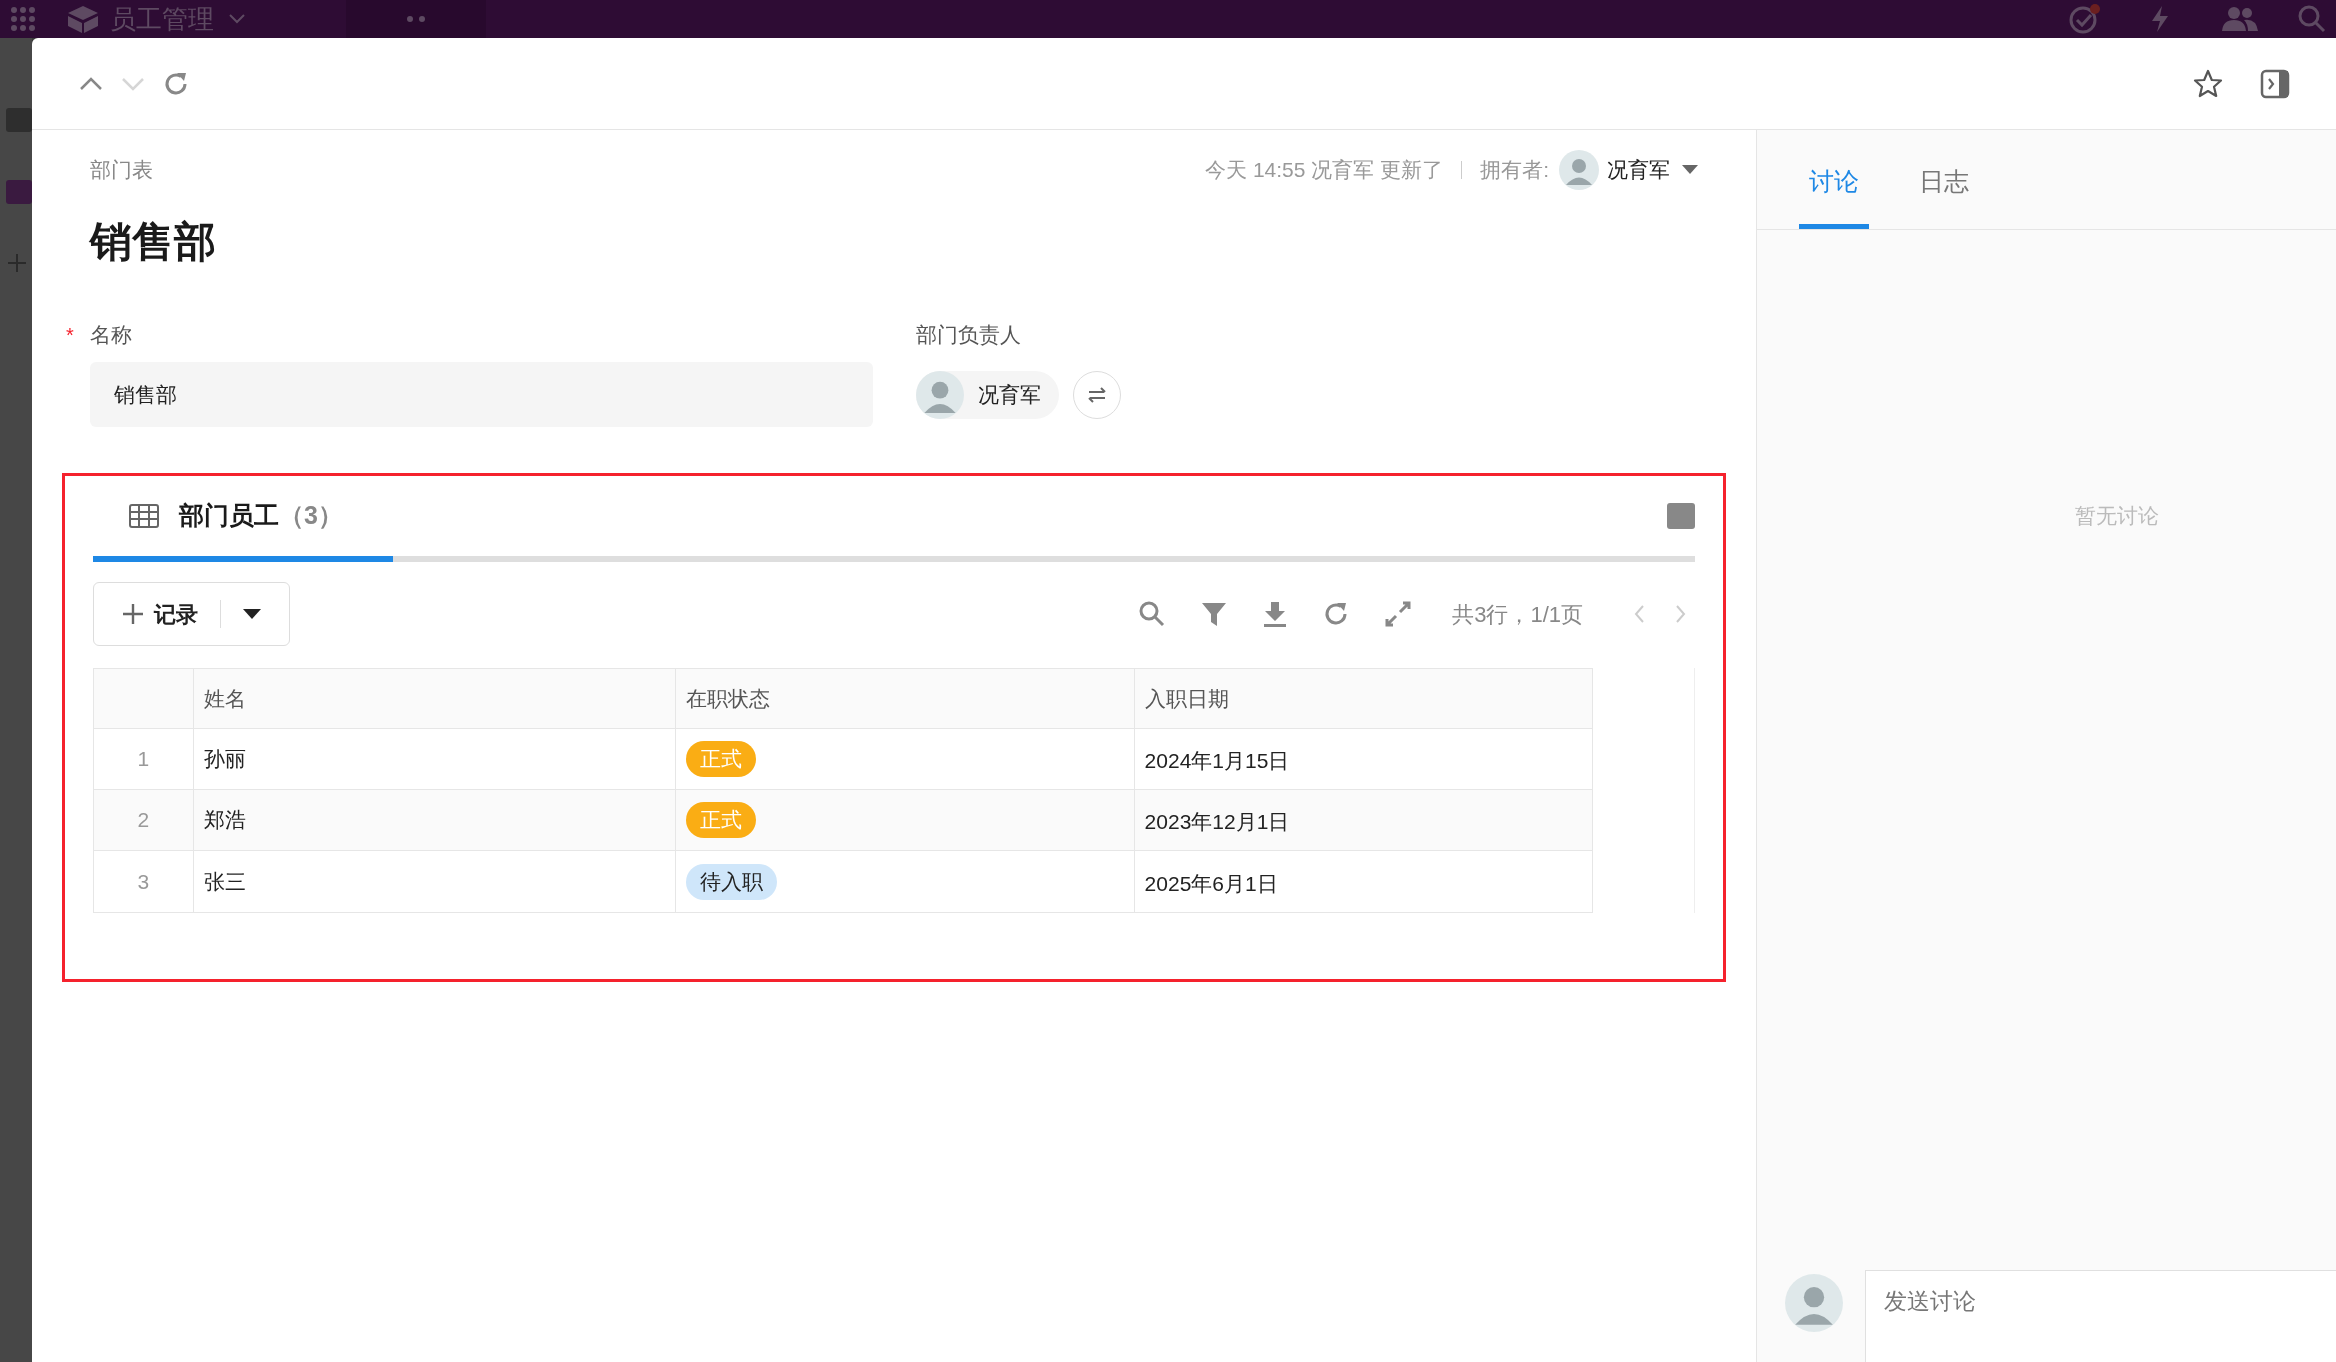  Describe the element at coordinates (481, 394) in the screenshot. I see `text-field: 销售部` at that location.